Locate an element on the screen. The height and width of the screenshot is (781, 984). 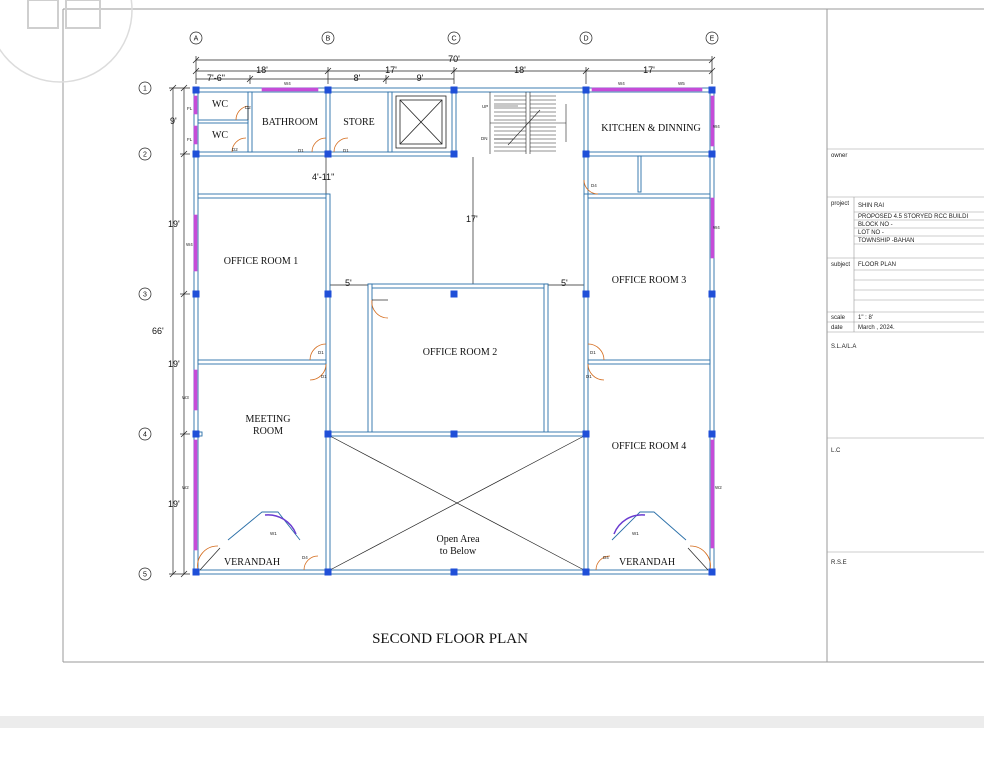
tag-w4-top-left: W4 is located at coordinates (287, 83).